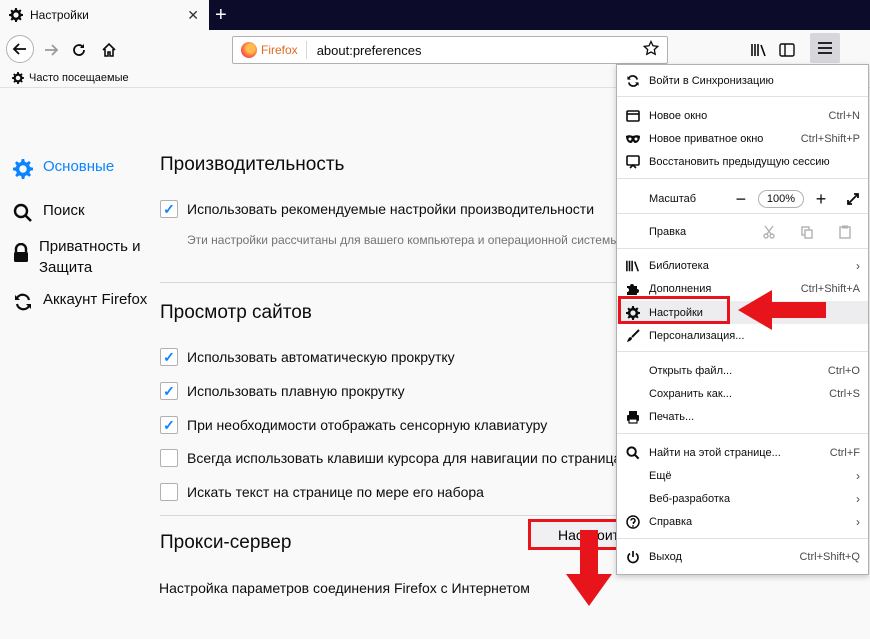 The width and height of the screenshot is (870, 639). What do you see at coordinates (780, 199) in the screenshot?
I see `zoom-reset-button: 100%` at bounding box center [780, 199].